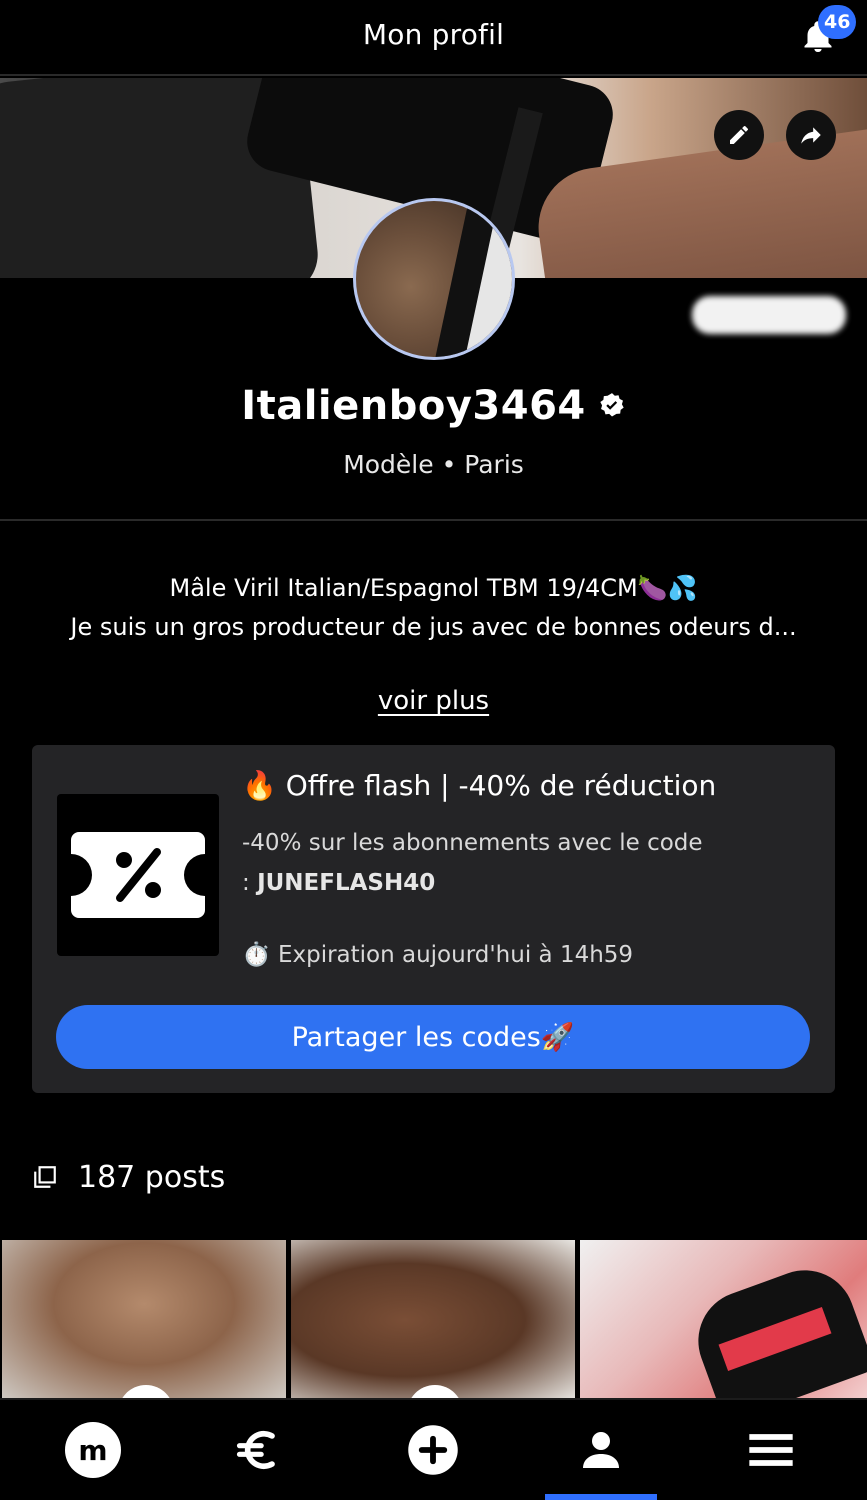 The width and height of the screenshot is (867, 1500). Describe the element at coordinates (255, 1450) in the screenshot. I see `euro-icon` at that location.